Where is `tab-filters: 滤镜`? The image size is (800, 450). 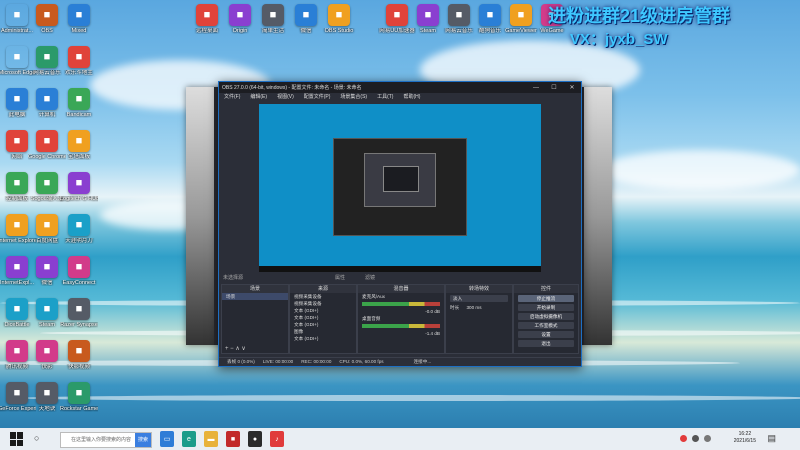 tab-filters: 滤镜 is located at coordinates (370, 278).